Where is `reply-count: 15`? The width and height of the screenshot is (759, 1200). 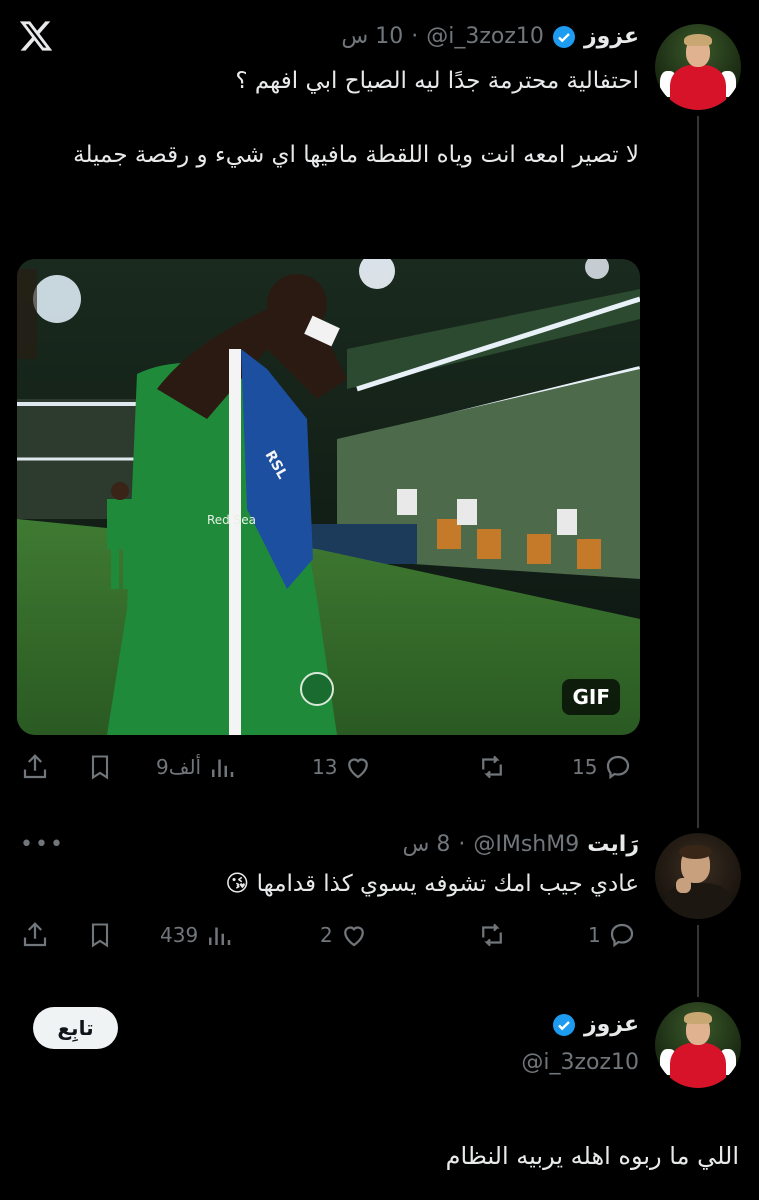 reply-count: 15 is located at coordinates (585, 767).